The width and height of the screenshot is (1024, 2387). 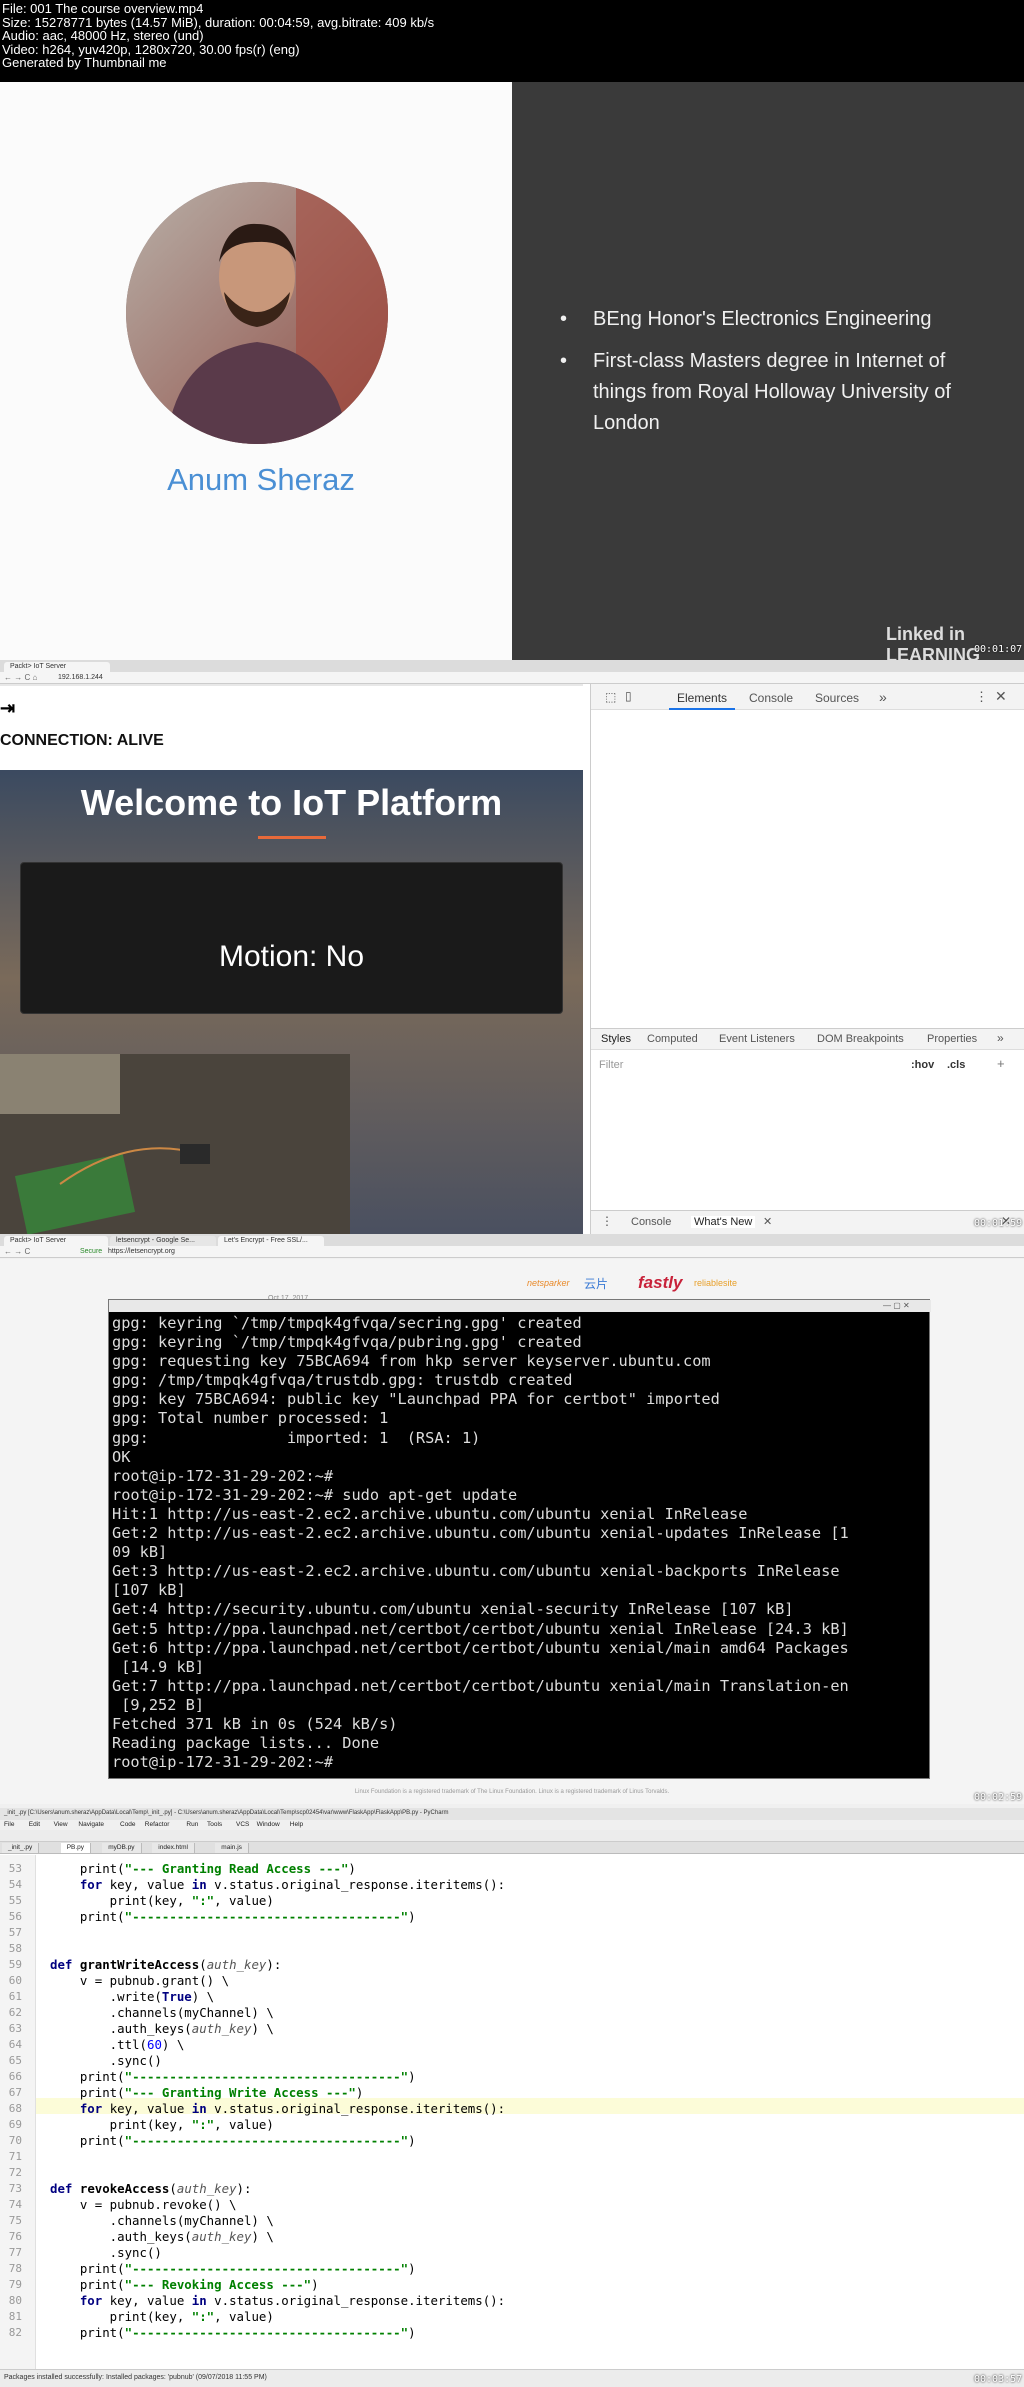 What do you see at coordinates (184, 2285) in the screenshot?
I see `code-line: print("--- Revoking Access ---")` at bounding box center [184, 2285].